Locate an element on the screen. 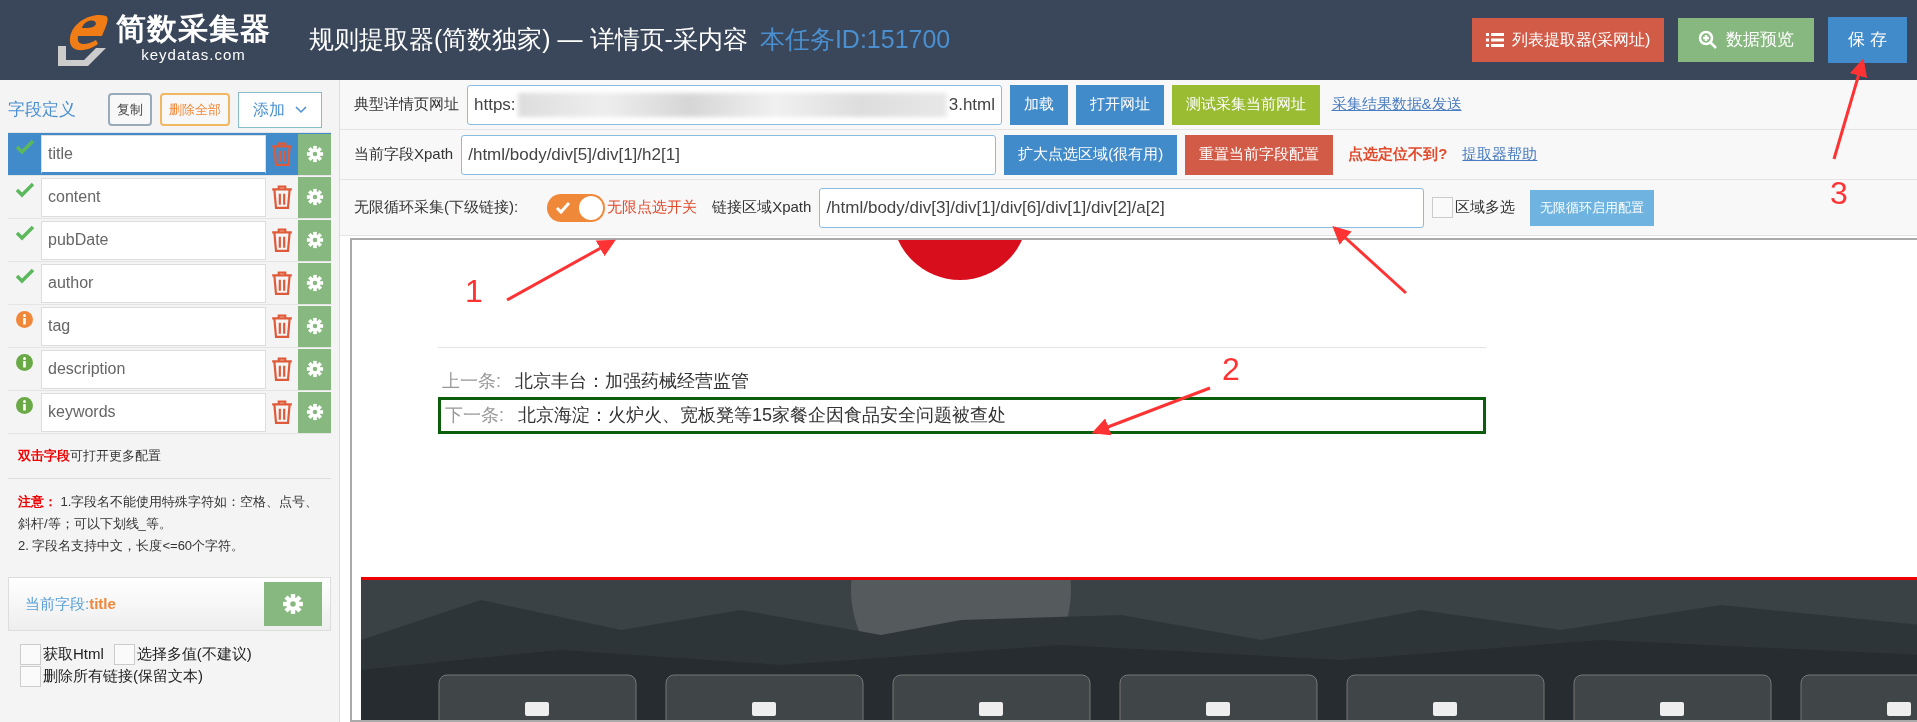 The image size is (1917, 722). action-button: 扩大点选区域(很有用) is located at coordinates (1091, 154).